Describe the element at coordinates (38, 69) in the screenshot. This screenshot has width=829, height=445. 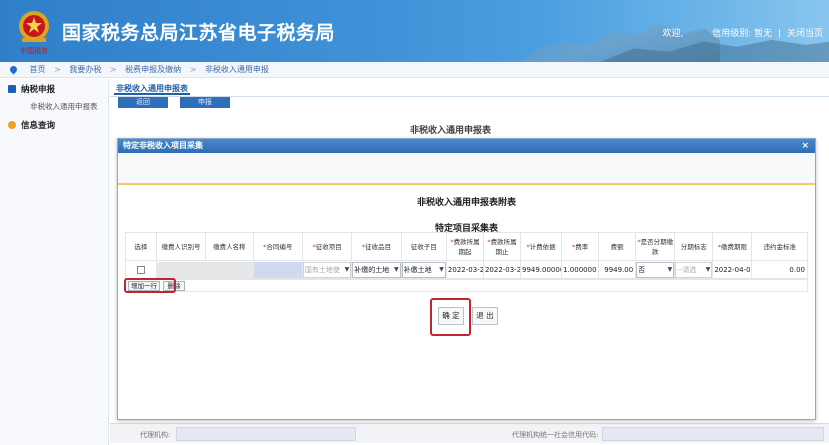
I see `breadcrumb-home: 首页` at that location.